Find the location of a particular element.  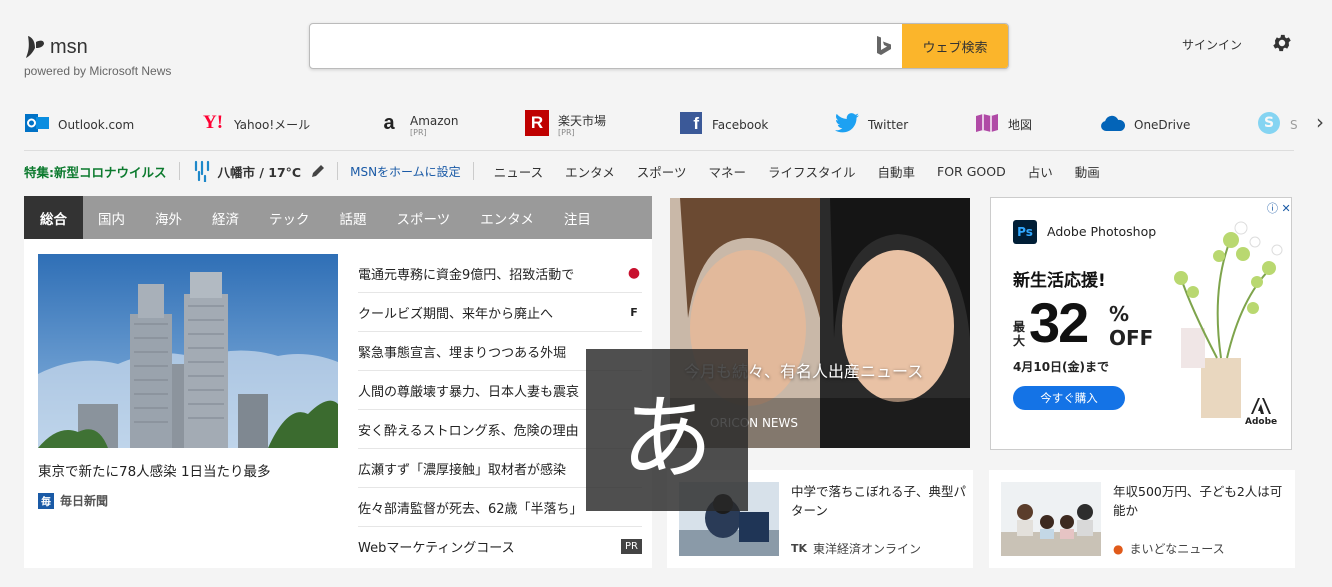

adobe-logo: Adobe is located at coordinates (1261, 412).